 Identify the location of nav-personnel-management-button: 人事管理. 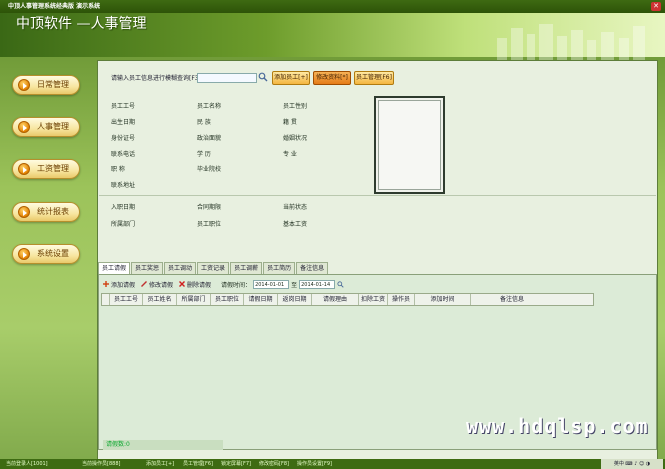
(46, 127).